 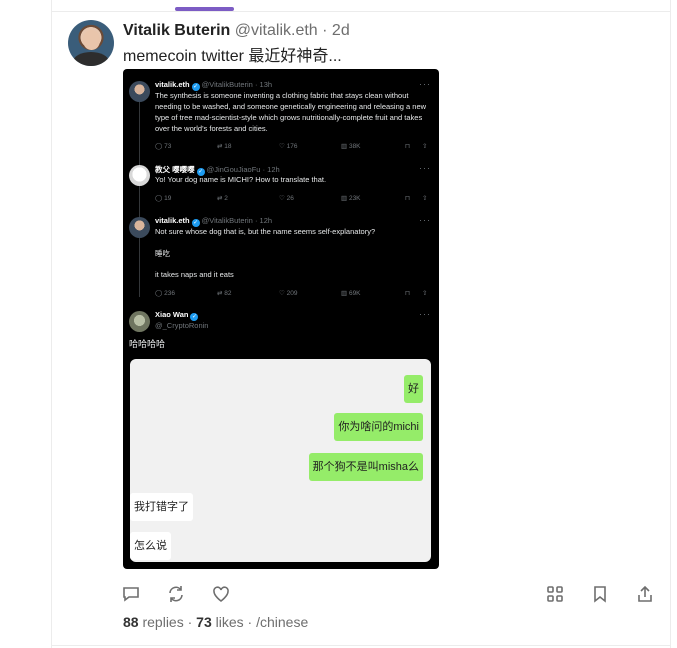 What do you see at coordinates (131, 622) in the screenshot?
I see `replies-count: 88` at bounding box center [131, 622].